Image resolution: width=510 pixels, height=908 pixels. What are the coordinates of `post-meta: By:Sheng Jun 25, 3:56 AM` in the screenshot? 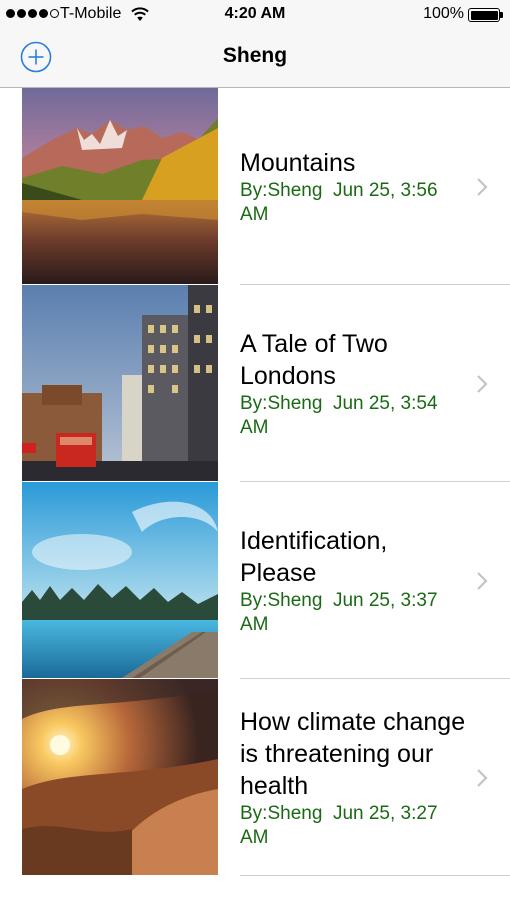 It's located at (341, 202).